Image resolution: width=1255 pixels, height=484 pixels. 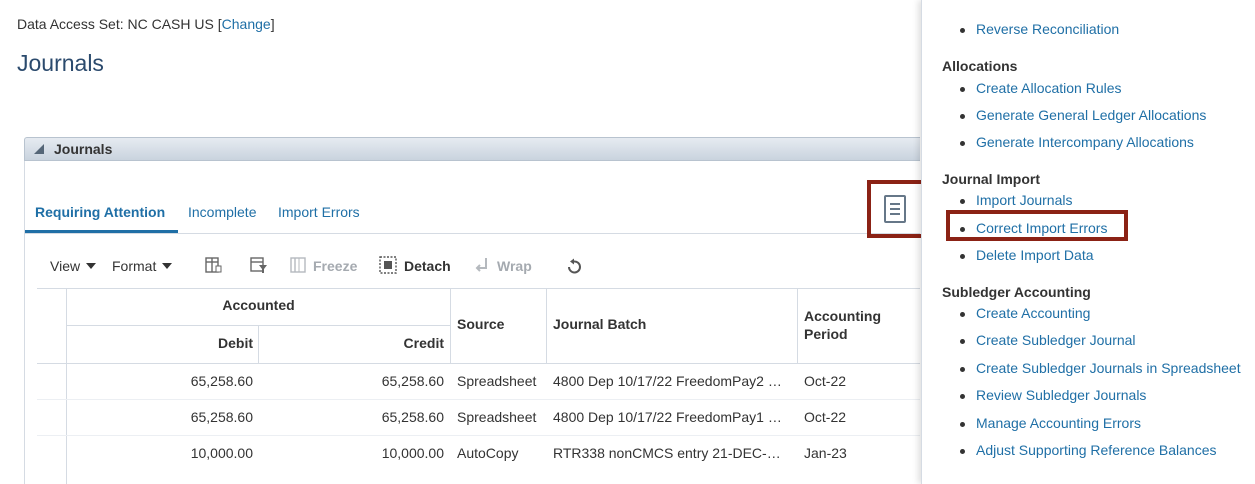 I want to click on import-journals-link: Import Journals, so click(x=1024, y=200).